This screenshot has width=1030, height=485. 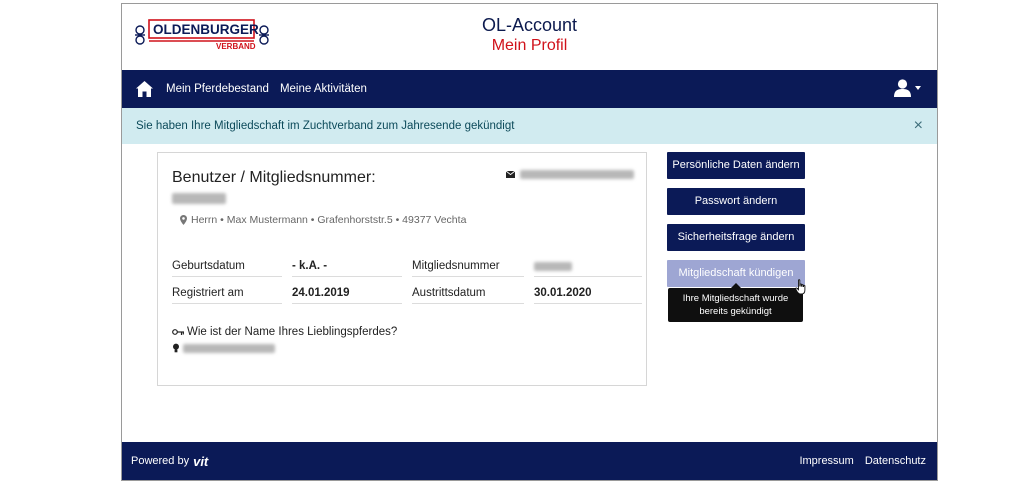 What do you see at coordinates (183, 220) in the screenshot?
I see `map-marker-icon` at bounding box center [183, 220].